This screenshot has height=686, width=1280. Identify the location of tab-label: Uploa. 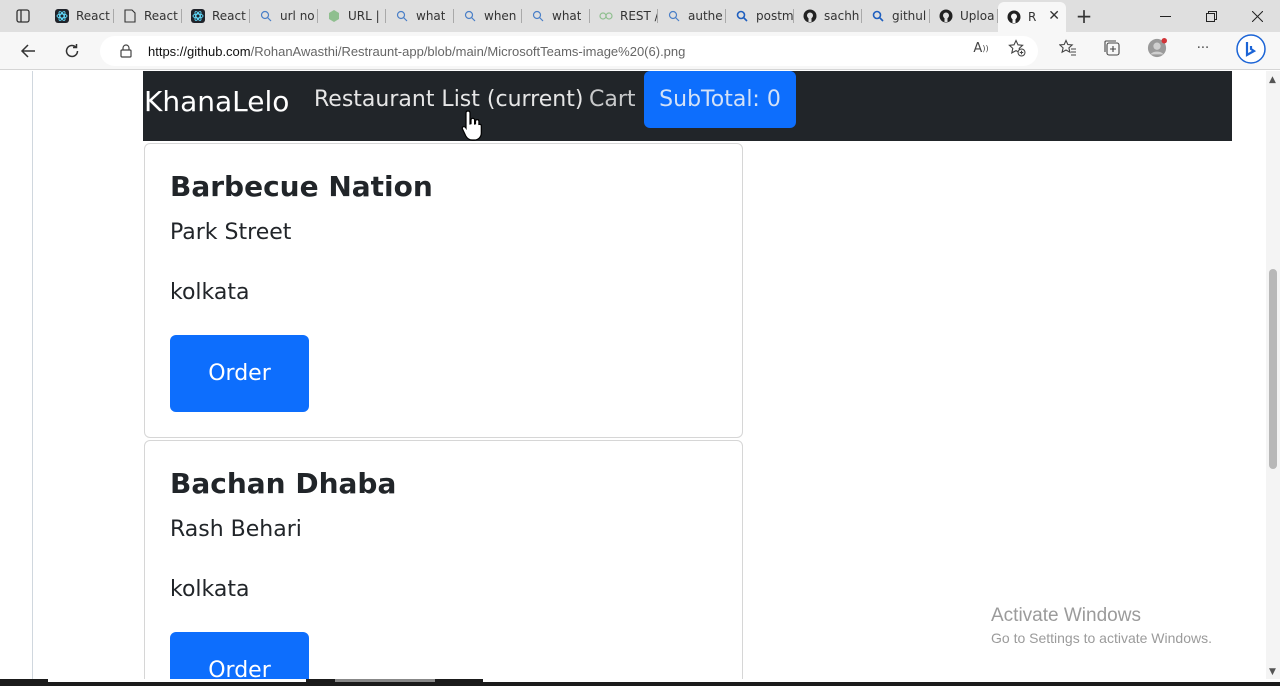
(977, 16).